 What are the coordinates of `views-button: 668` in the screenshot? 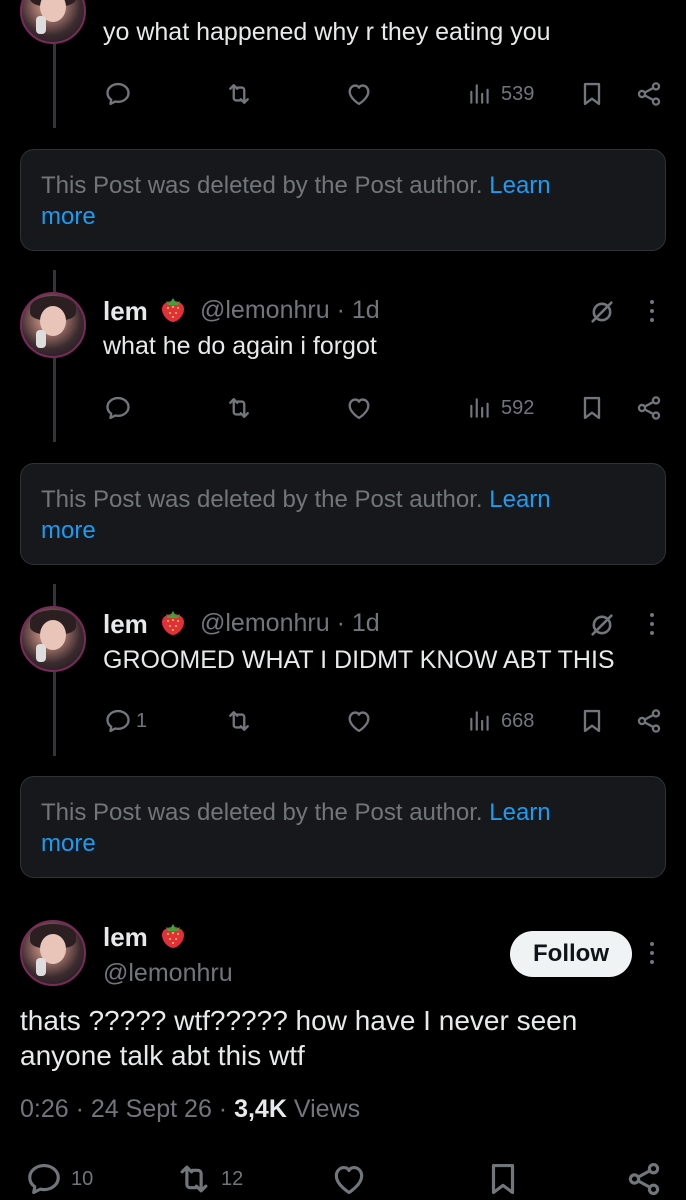 It's located at (500, 721).